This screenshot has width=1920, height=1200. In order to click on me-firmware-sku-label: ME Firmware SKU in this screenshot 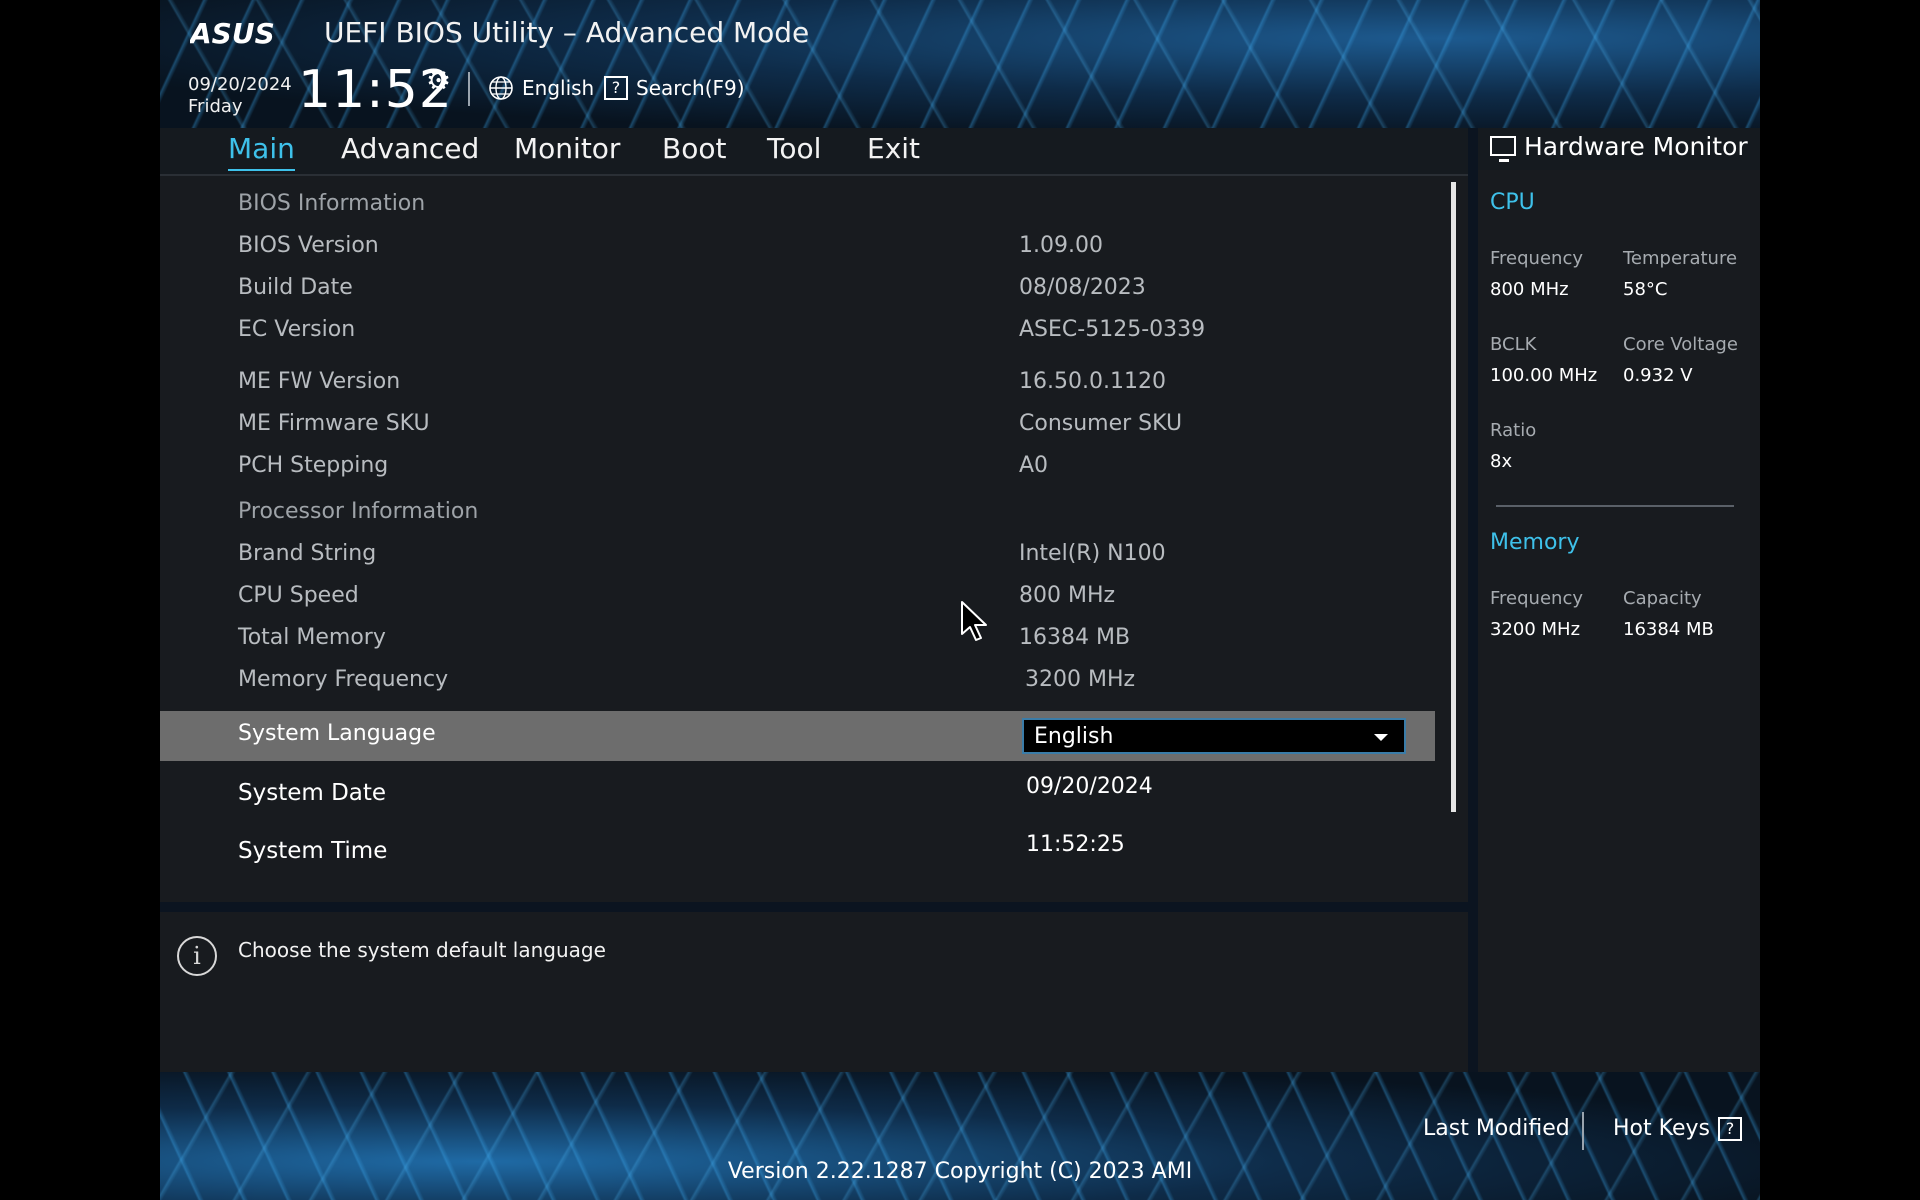, I will do `click(334, 423)`.